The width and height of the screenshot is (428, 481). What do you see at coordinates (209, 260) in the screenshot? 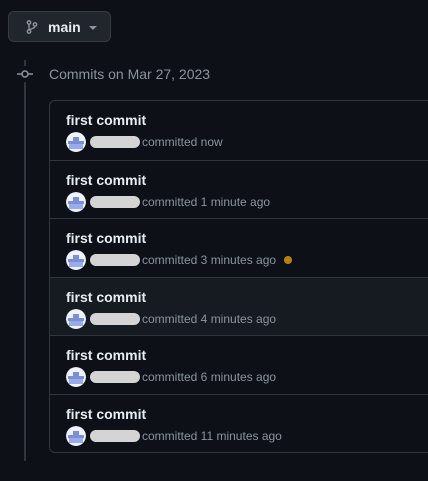
I see `commit-time: committed 3 minutes ago` at bounding box center [209, 260].